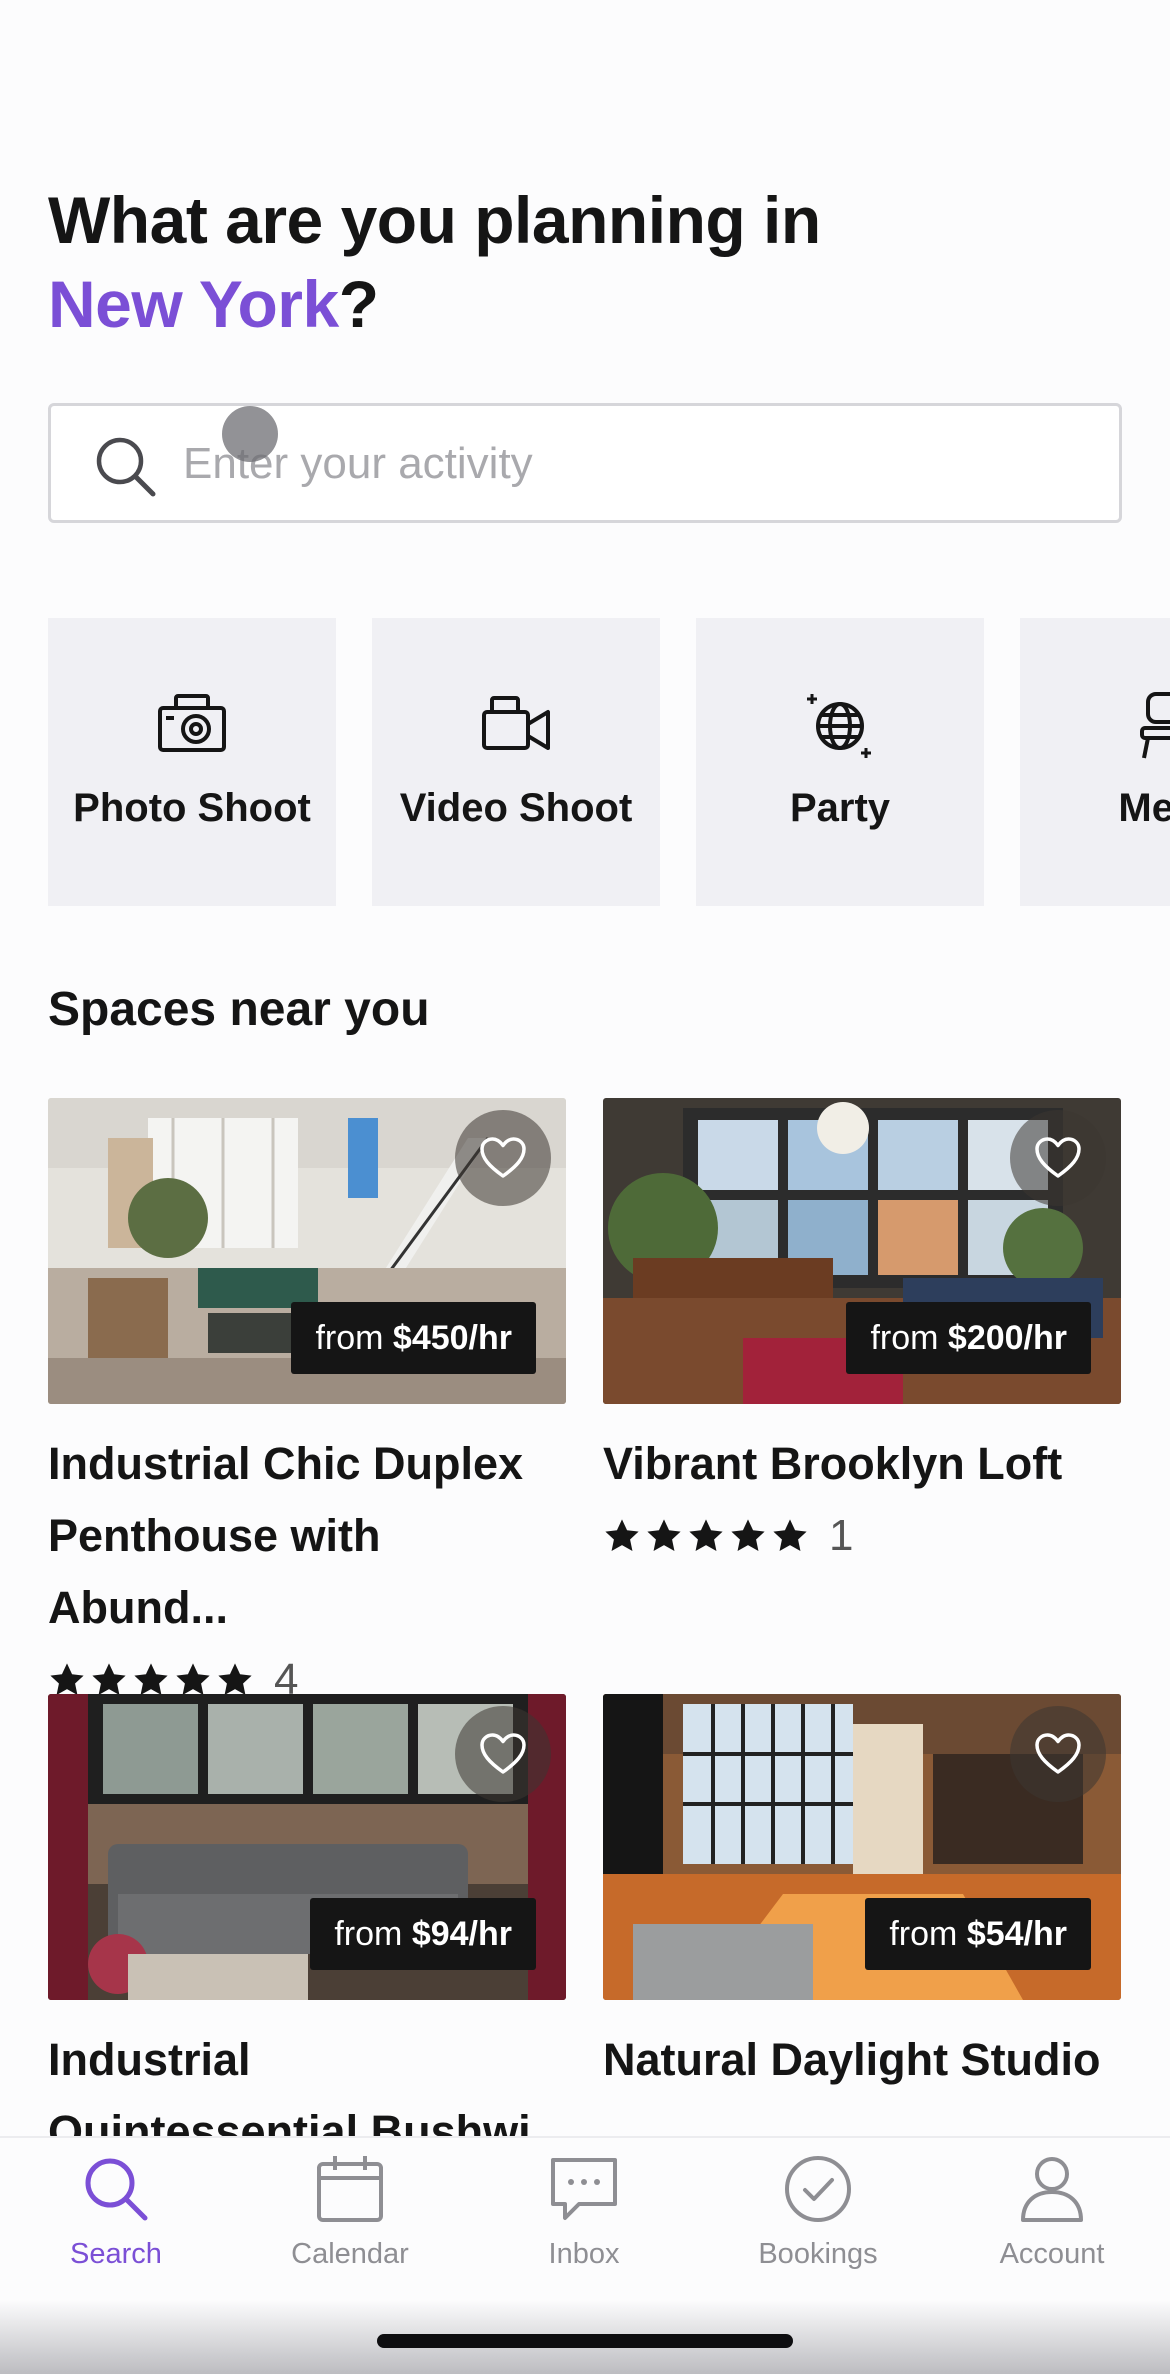 This screenshot has height=2374, width=1170. Describe the element at coordinates (250, 434) in the screenshot. I see `touch-indicator` at that location.